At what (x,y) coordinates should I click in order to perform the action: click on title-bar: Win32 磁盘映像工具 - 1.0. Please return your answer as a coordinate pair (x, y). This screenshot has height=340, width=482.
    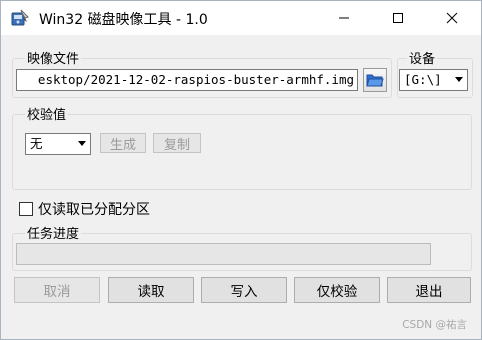
    Looking at the image, I should click on (241, 18).